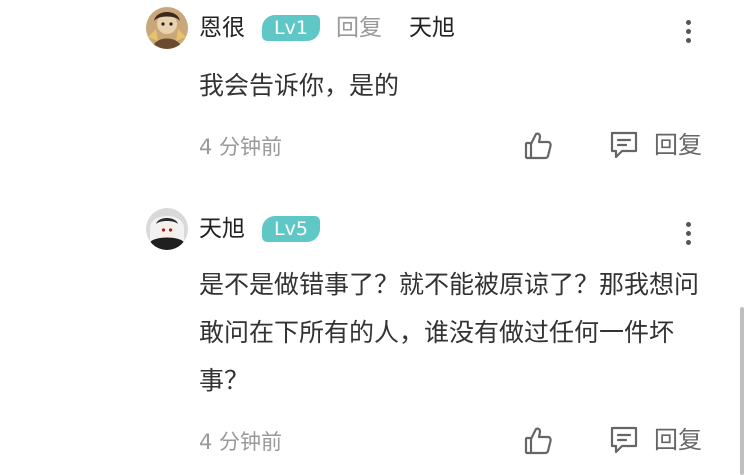 The width and height of the screenshot is (750, 475). I want to click on level-badge: Lv1, so click(291, 28).